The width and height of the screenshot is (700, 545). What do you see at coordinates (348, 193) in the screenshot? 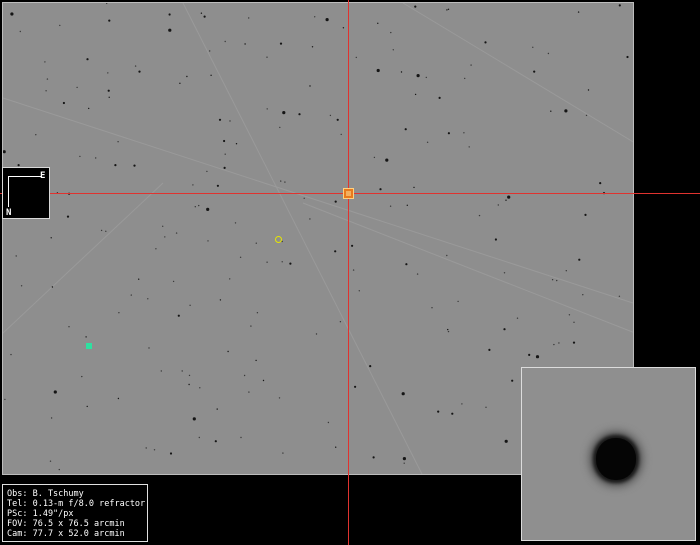
I see `target-marker` at bounding box center [348, 193].